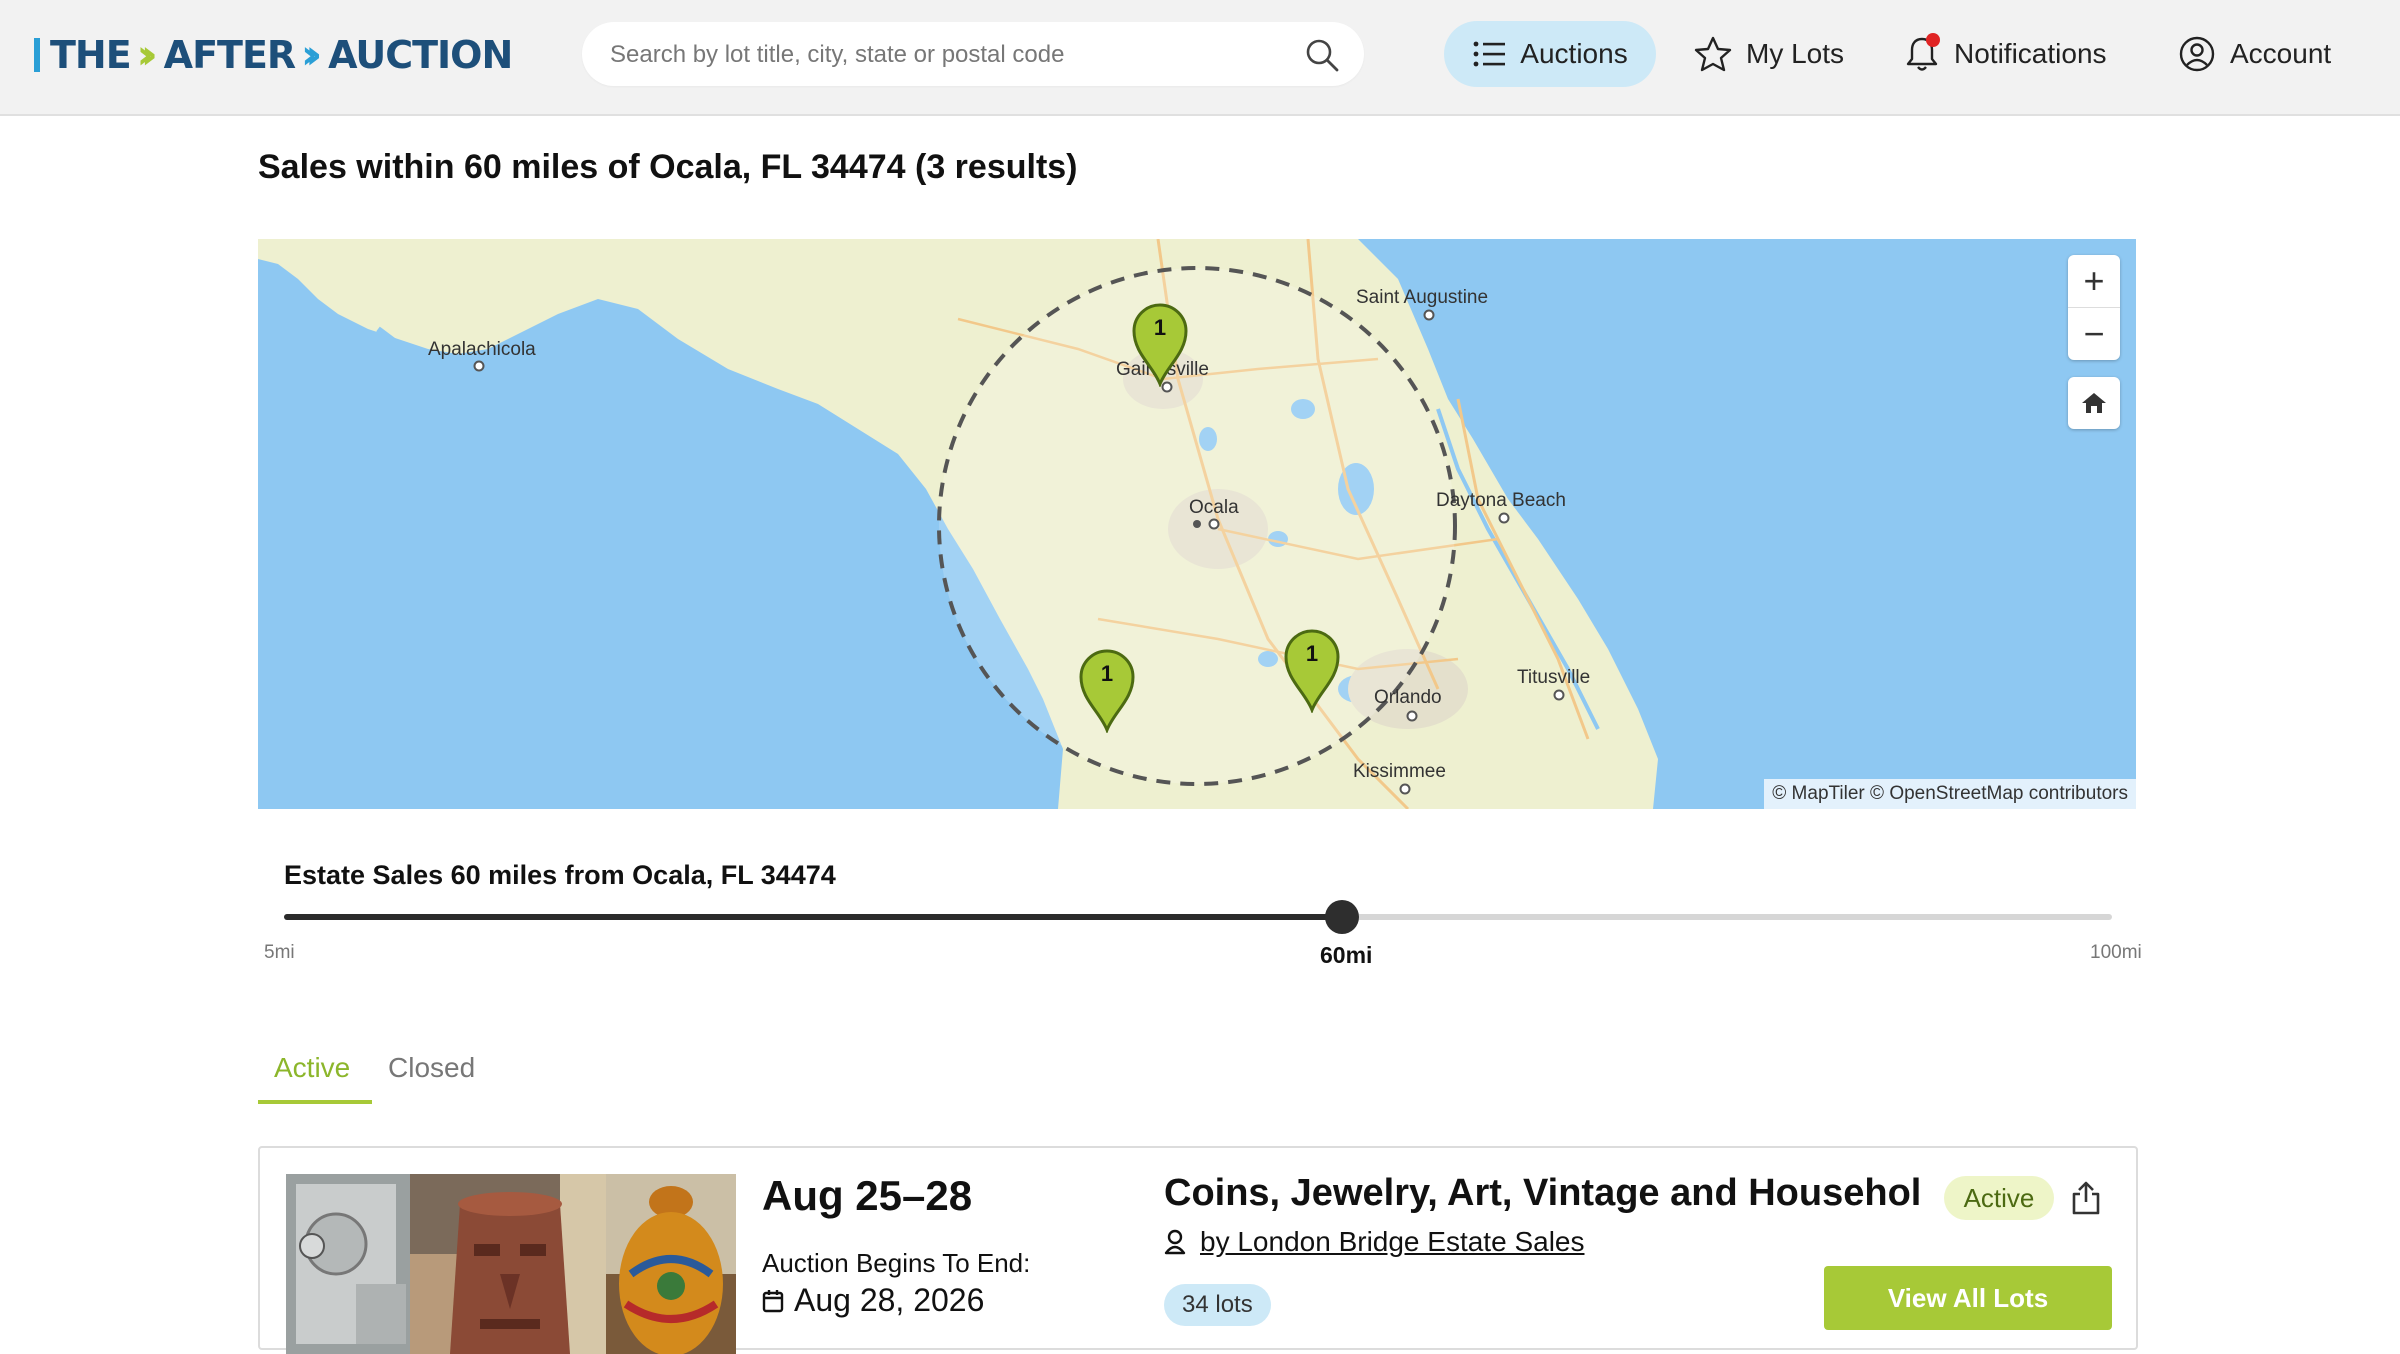 This screenshot has height=1354, width=2400. What do you see at coordinates (2086, 1198) in the screenshot?
I see `share-icon` at bounding box center [2086, 1198].